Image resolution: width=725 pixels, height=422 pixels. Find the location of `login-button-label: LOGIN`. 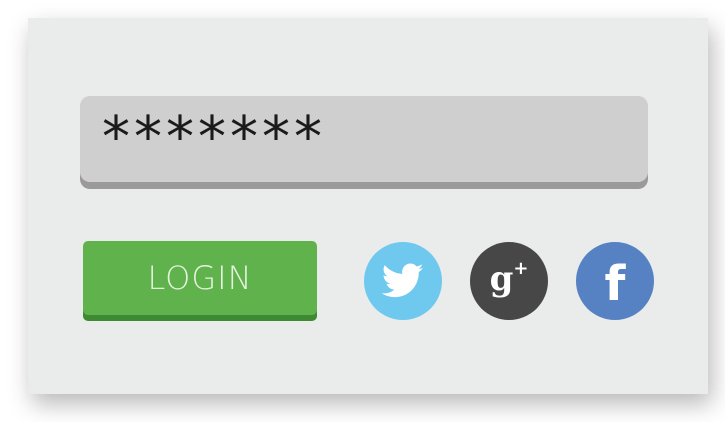

login-button-label: LOGIN is located at coordinates (200, 278).